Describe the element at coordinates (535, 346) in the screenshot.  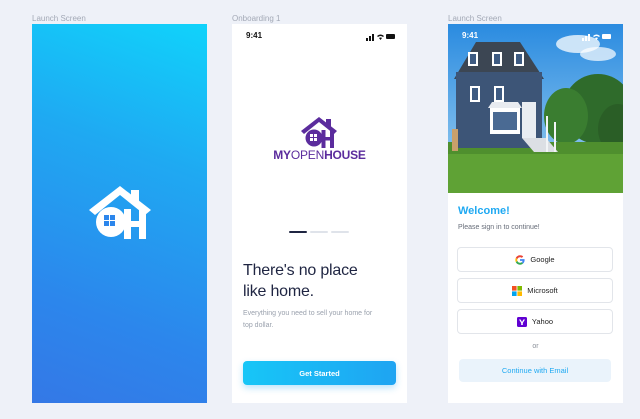
I see `or-separator: or` at that location.